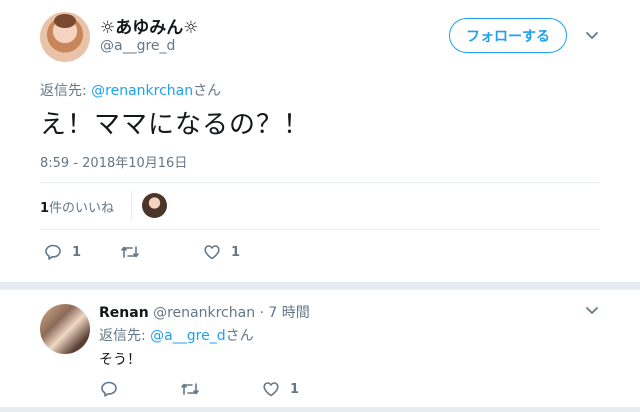 This screenshot has height=412, width=640. Describe the element at coordinates (187, 336) in the screenshot. I see `reply-mention-link: @a__gre_d` at that location.